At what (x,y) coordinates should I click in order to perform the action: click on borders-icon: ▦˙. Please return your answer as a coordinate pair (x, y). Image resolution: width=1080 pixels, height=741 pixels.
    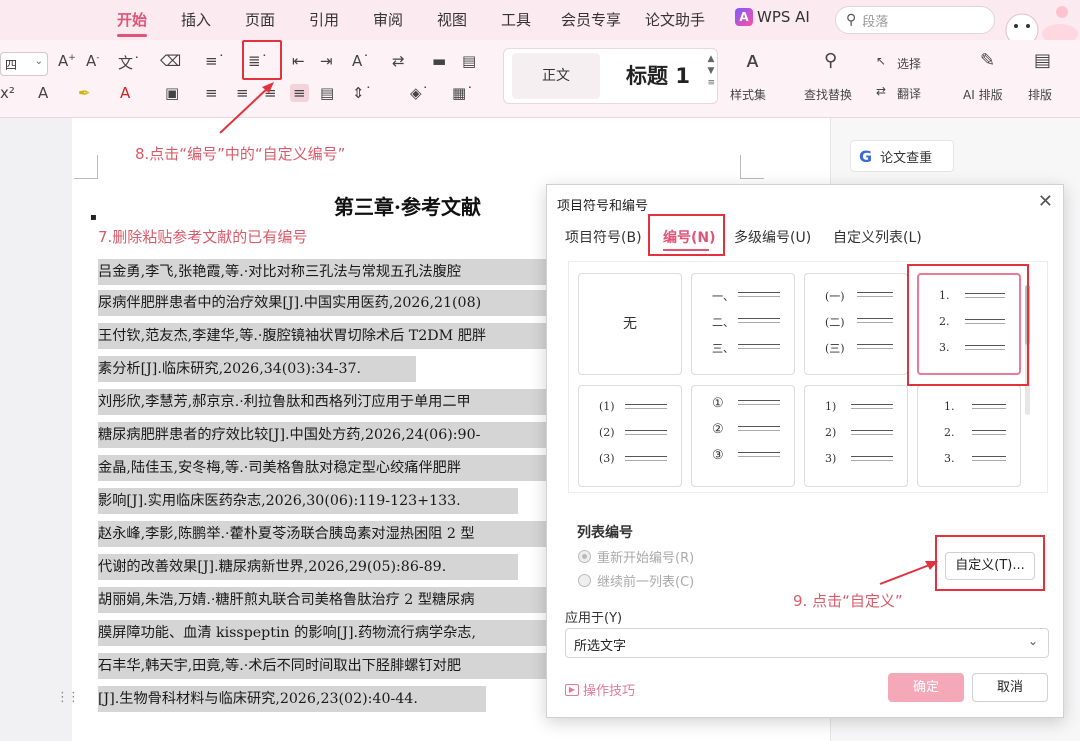
    Looking at the image, I should click on (463, 93).